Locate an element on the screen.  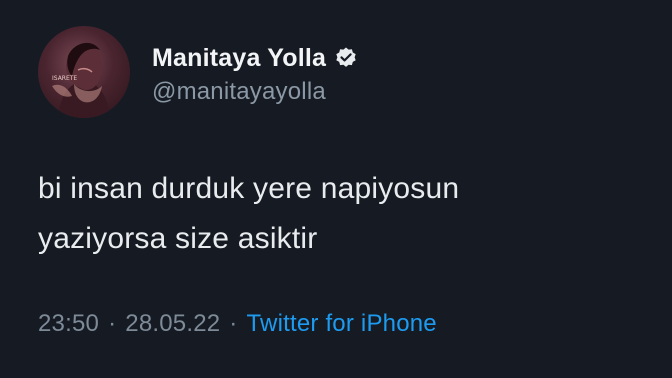
tweet-text-line: yaziyorsa size asiktir is located at coordinates (178, 238).